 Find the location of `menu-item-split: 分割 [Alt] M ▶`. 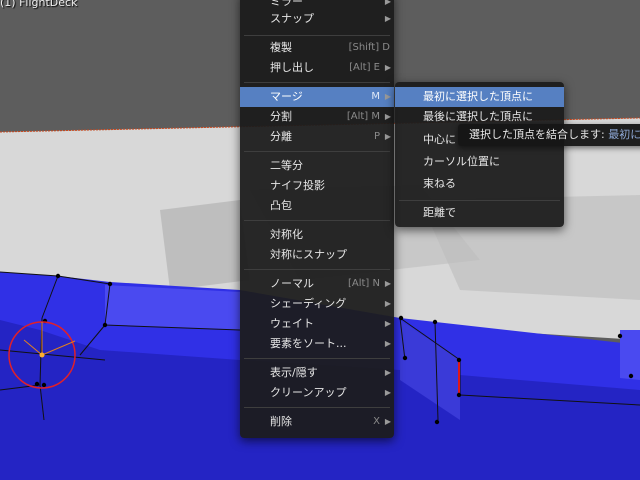

menu-item-split: 分割 [Alt] M ▶ is located at coordinates (317, 117).